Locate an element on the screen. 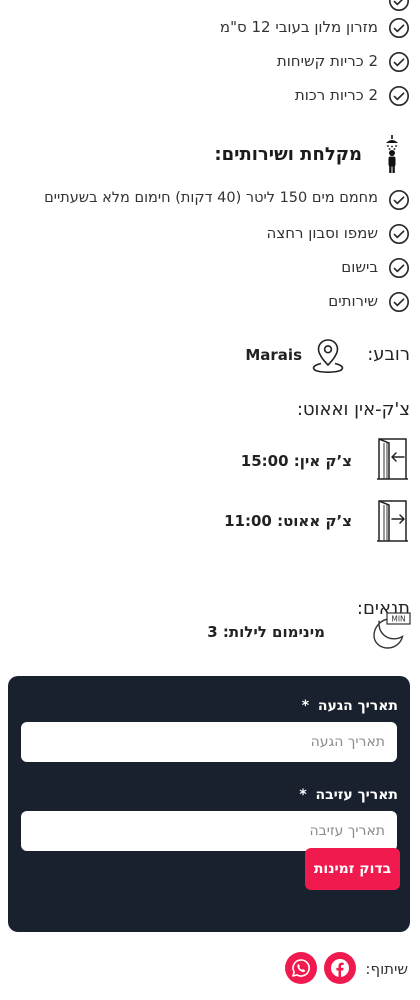  bedding-item-soft-pillows: 2 כריות רכות is located at coordinates (336, 95).